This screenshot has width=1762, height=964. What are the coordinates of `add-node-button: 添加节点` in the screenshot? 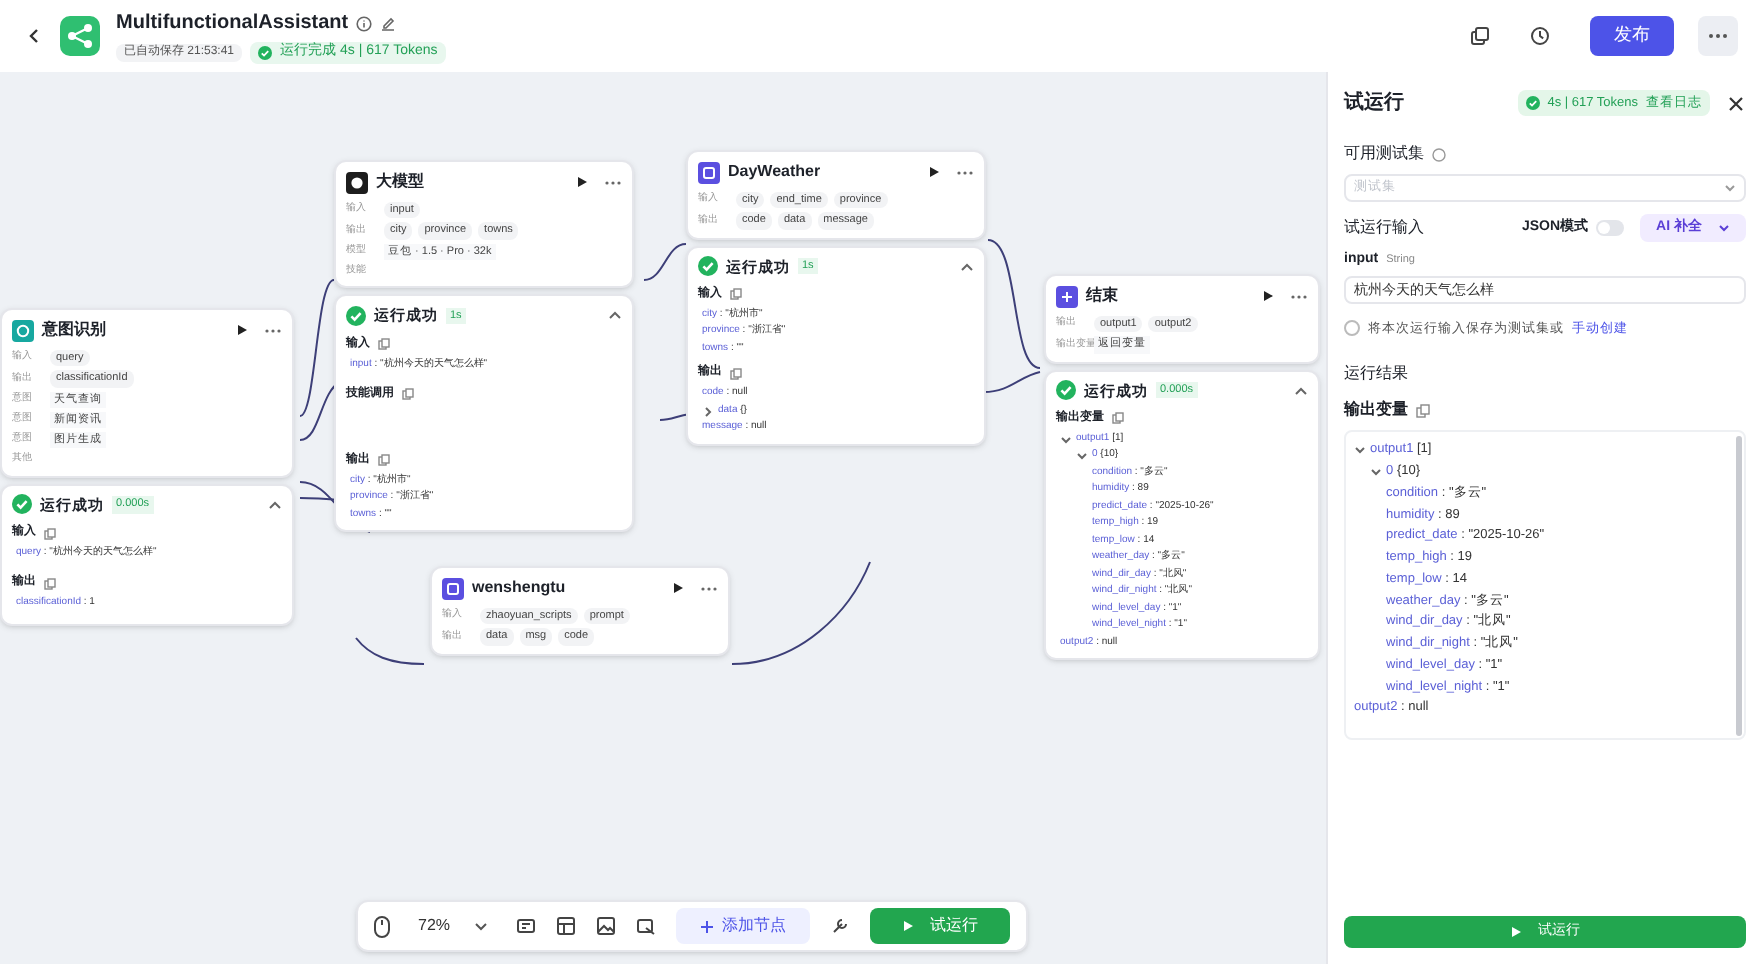 It's located at (743, 926).